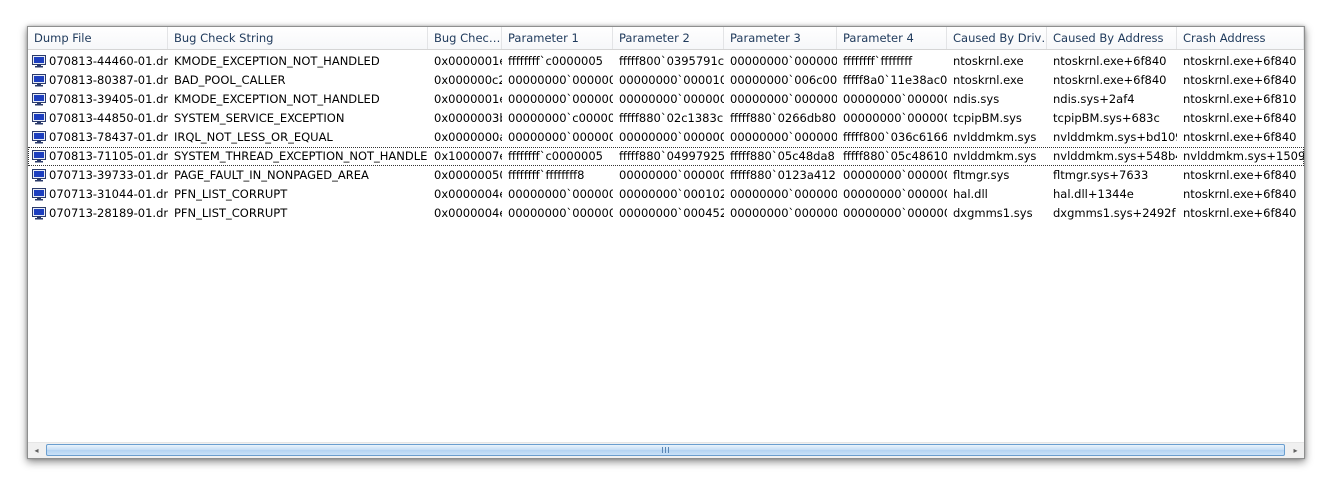  I want to click on cell-parameter-1: 00000000`0000009a, so click(560, 194).